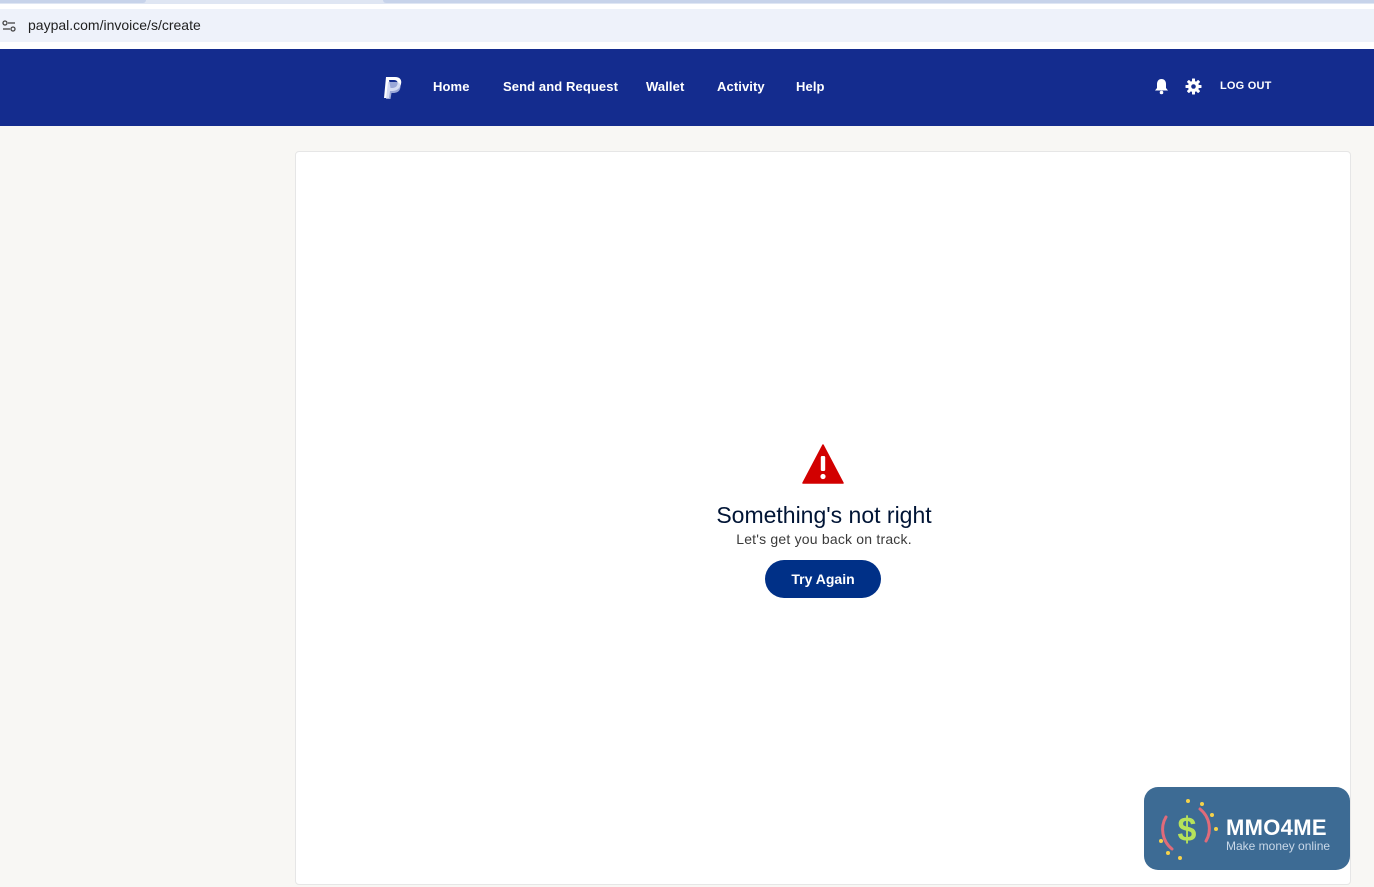 Image resolution: width=1374 pixels, height=887 pixels. I want to click on gear-icon, so click(1193, 86).